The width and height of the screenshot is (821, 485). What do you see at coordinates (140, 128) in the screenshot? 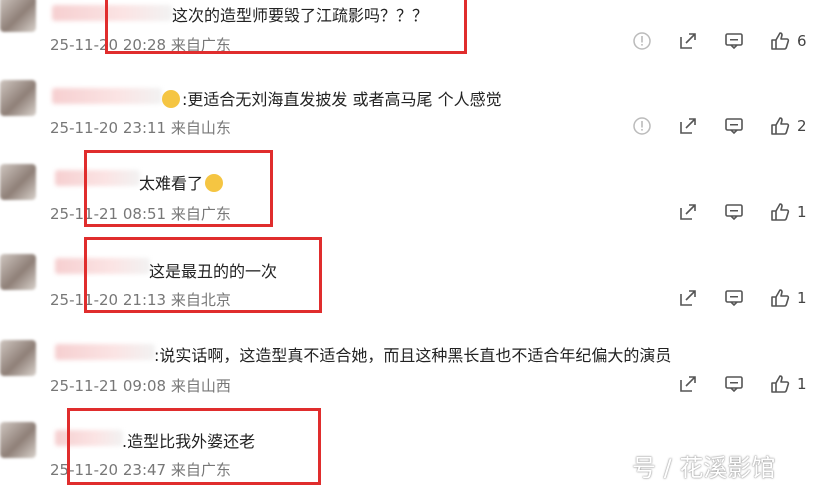
I see `comment-meta: 25-11-20 23:11 来自山东` at bounding box center [140, 128].